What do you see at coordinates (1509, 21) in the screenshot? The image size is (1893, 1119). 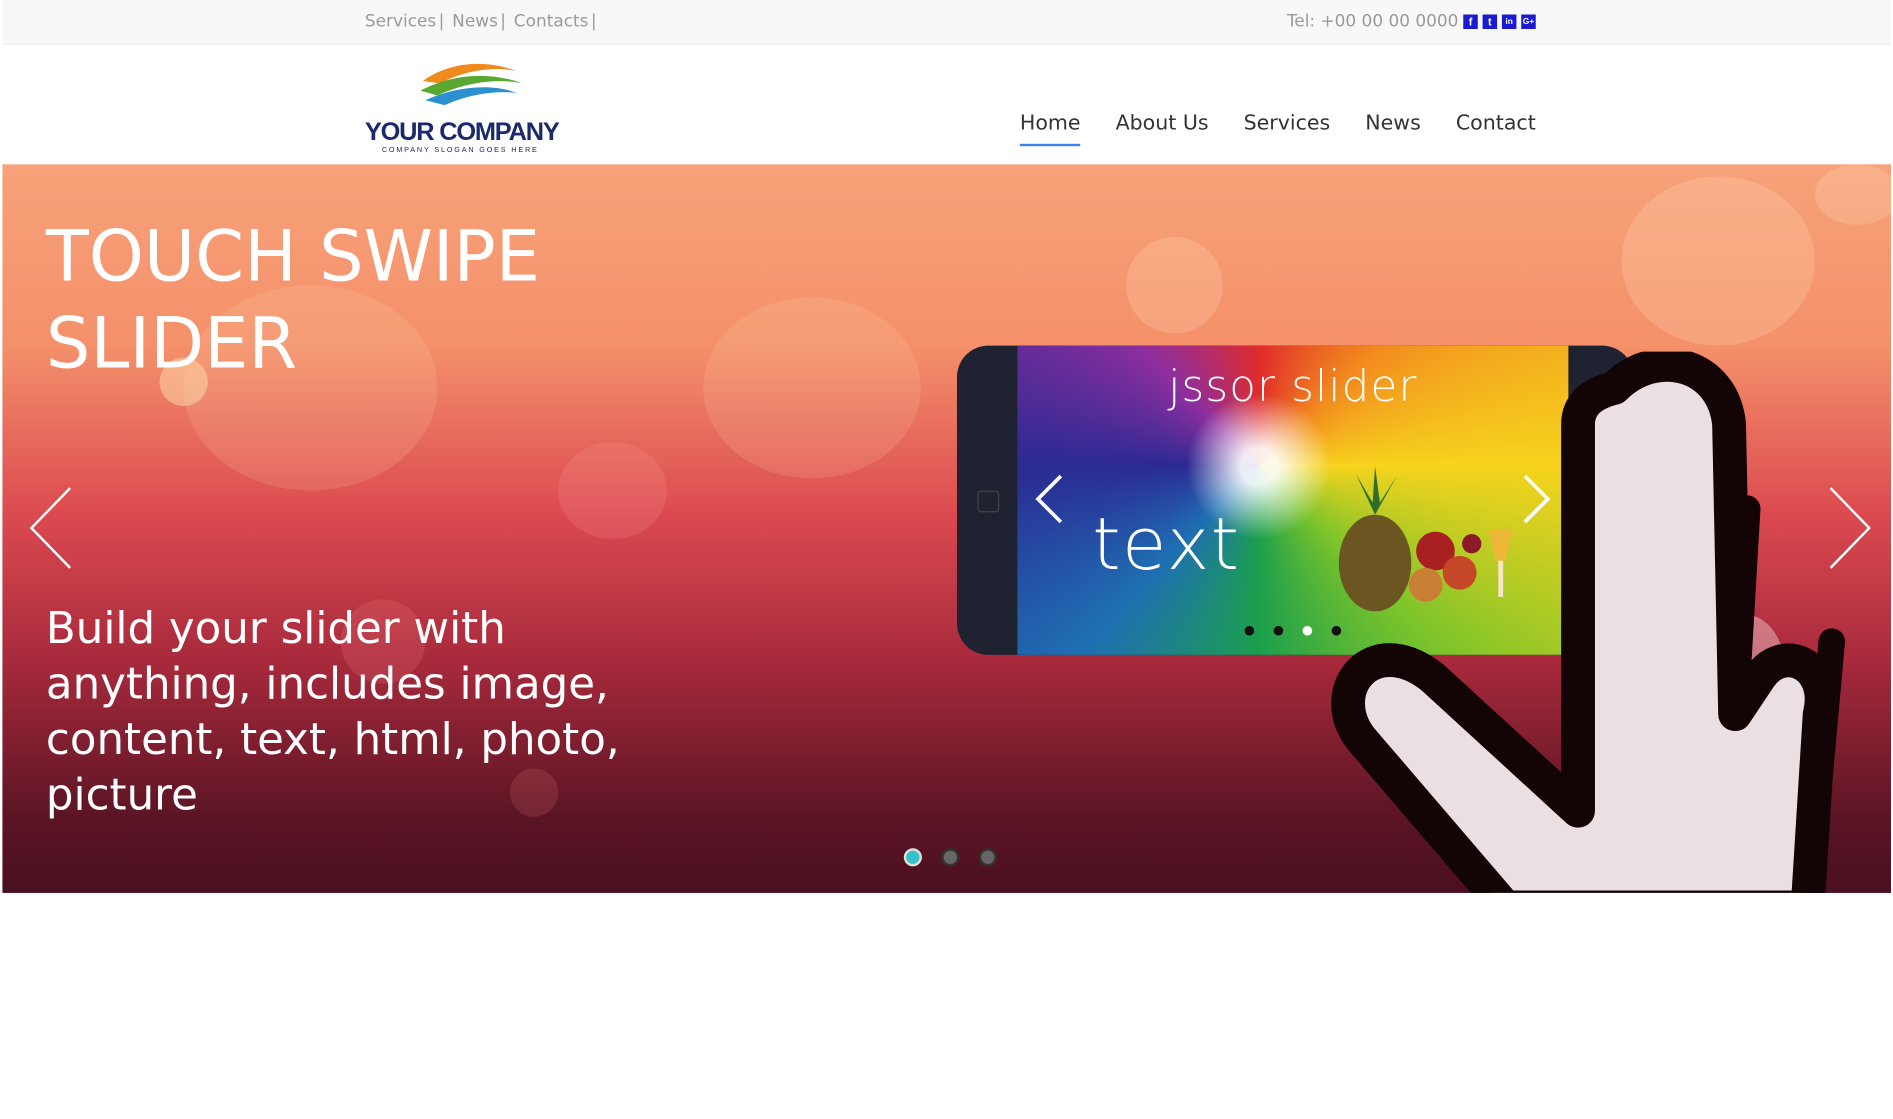 I see `linkedin-icon: in` at bounding box center [1509, 21].